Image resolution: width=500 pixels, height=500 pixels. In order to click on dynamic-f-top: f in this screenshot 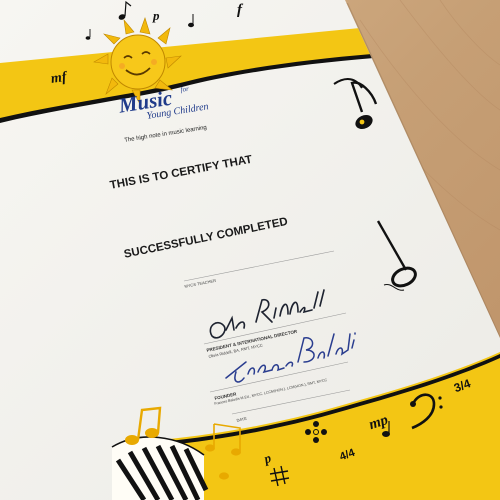, I will do `click(239, 10)`.